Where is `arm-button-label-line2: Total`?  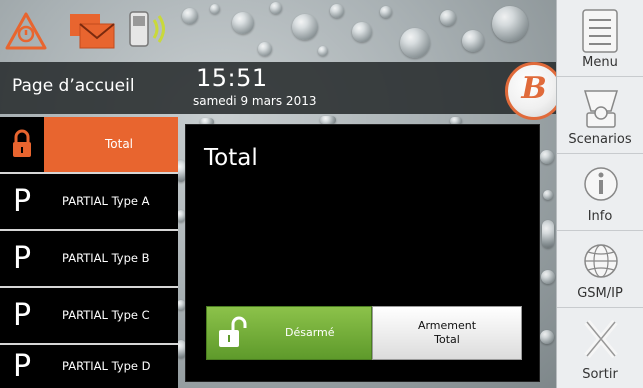 arm-button-label-line2: Total is located at coordinates (447, 339).